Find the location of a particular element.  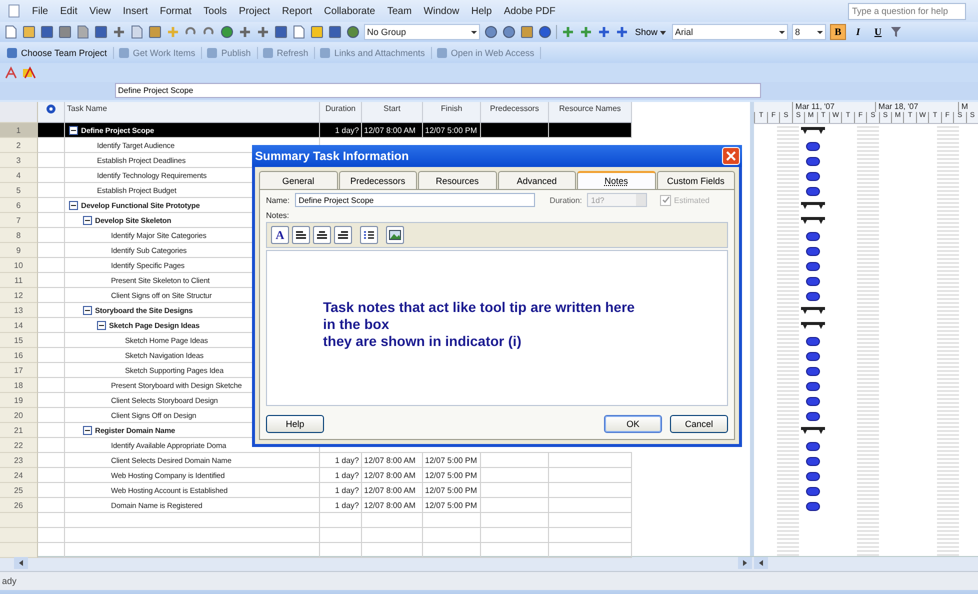

tab: General is located at coordinates (298, 180).